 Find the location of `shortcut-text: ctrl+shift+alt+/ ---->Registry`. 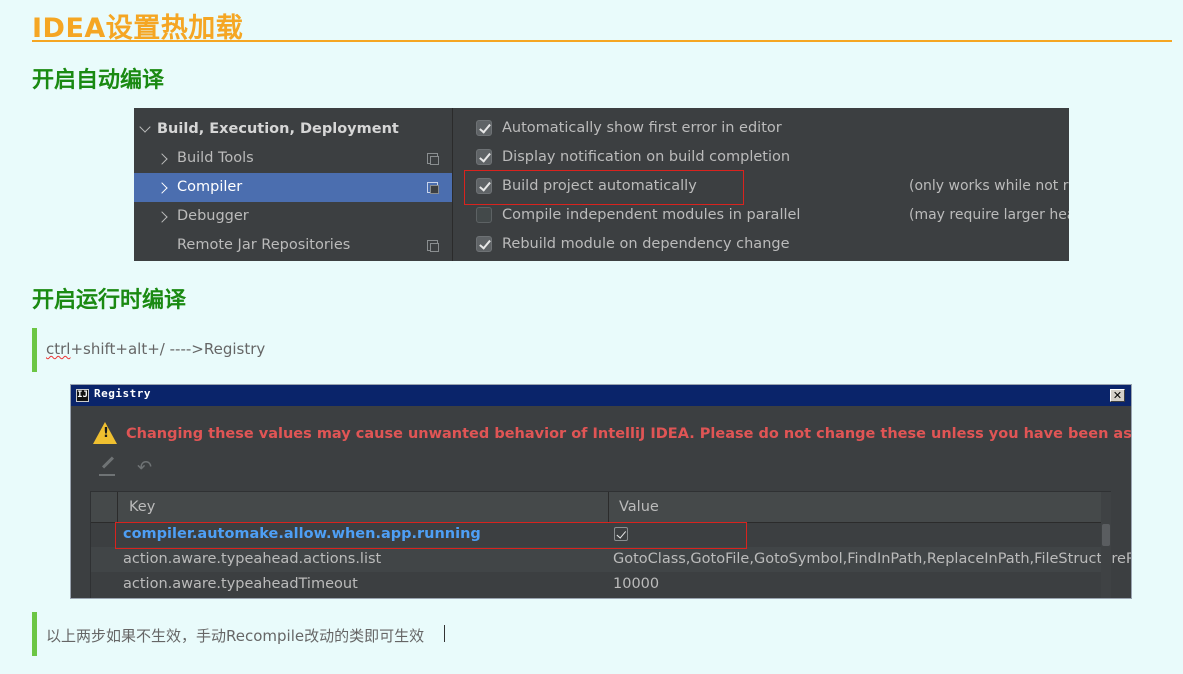

shortcut-text: ctrl+shift+alt+/ ---->Registry is located at coordinates (155, 349).